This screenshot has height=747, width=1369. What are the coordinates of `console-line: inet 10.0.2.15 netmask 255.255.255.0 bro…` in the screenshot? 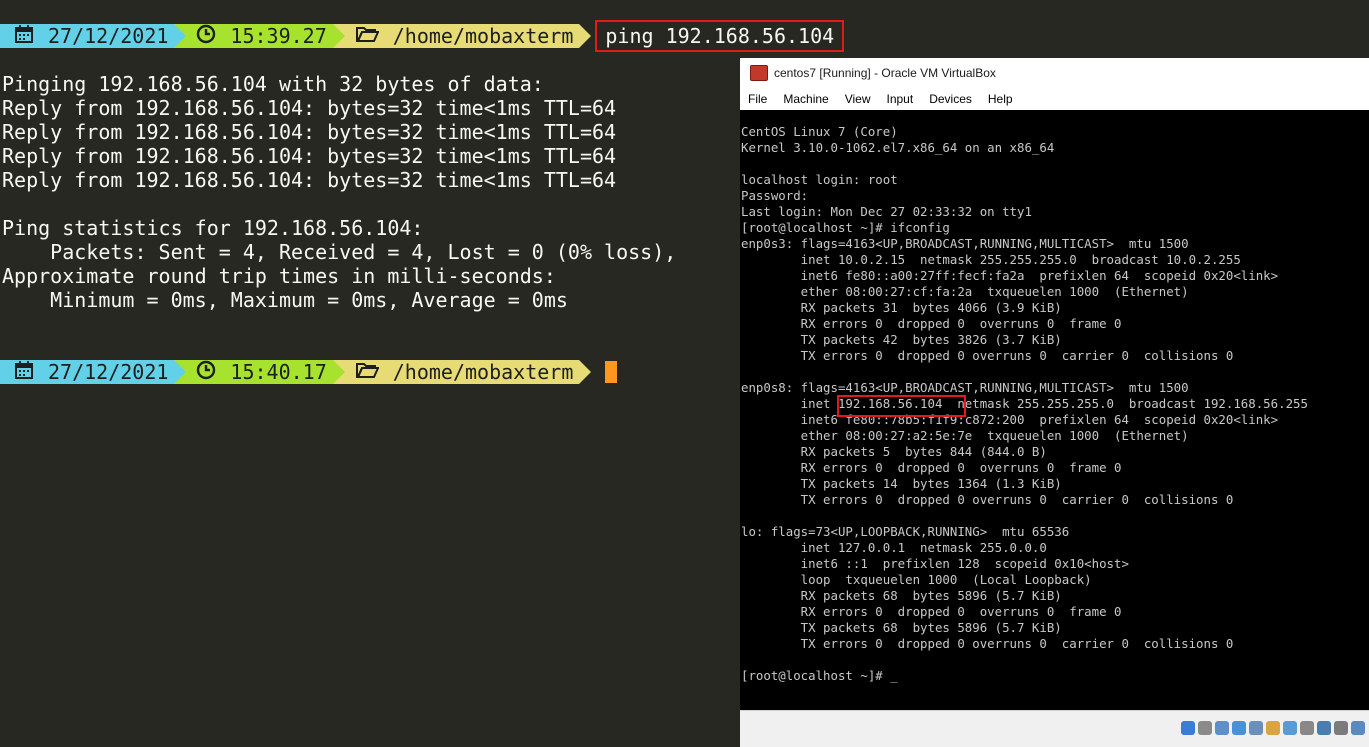 It's located at (991, 259).